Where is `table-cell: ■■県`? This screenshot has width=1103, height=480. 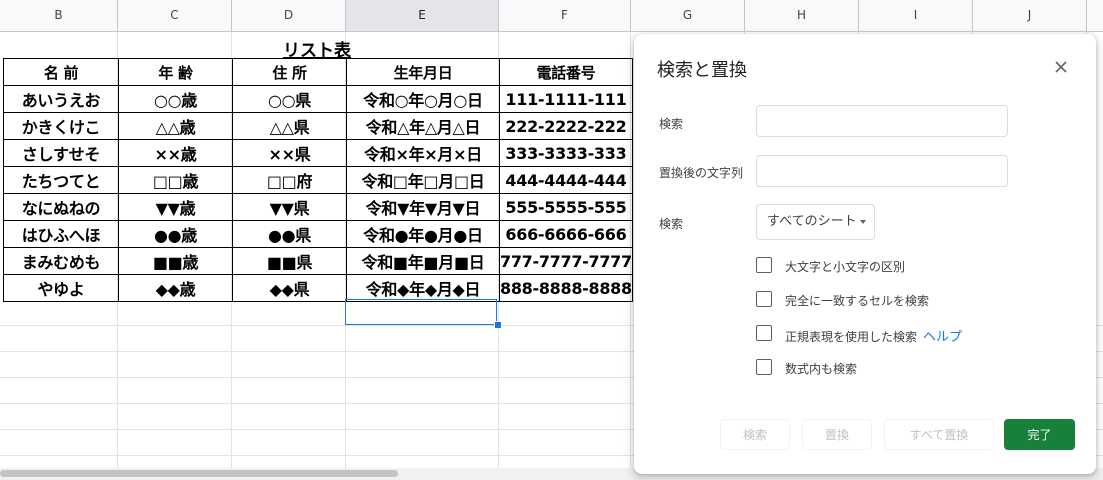 table-cell: ■■県 is located at coordinates (289, 261).